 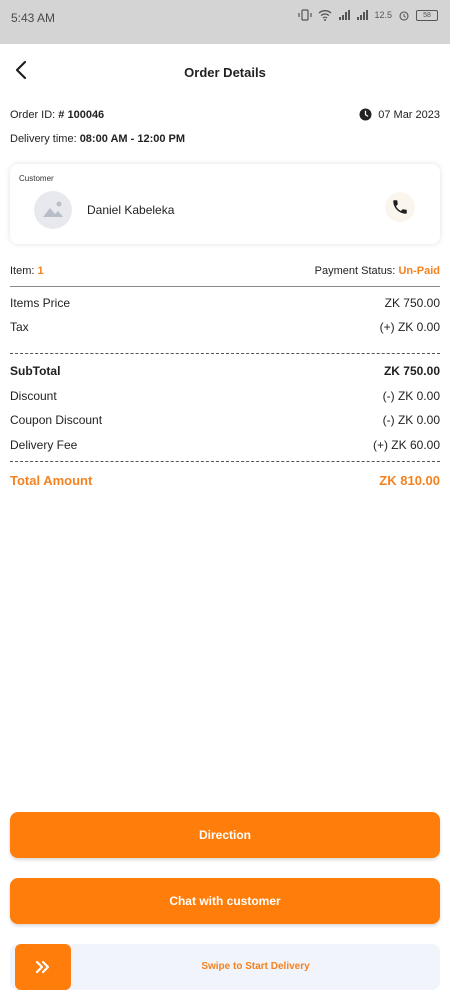 I want to click on total-line: Total Amount ZK 810.00, so click(x=225, y=480).